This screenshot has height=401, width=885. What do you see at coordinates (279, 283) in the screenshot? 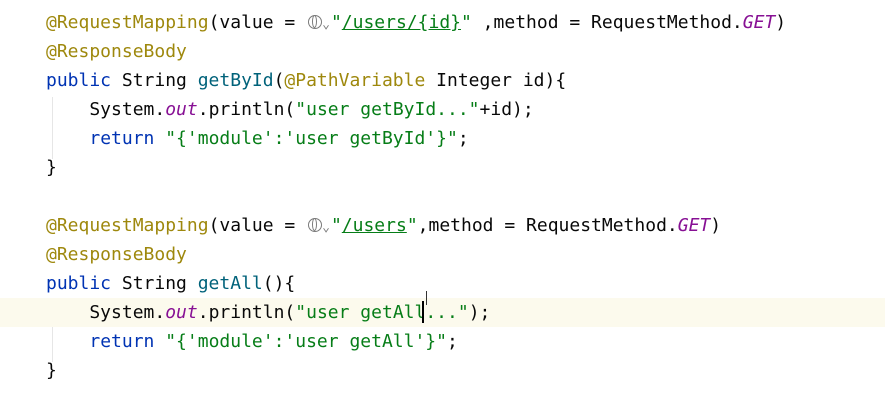
I see `signature-rest: (){` at bounding box center [279, 283].